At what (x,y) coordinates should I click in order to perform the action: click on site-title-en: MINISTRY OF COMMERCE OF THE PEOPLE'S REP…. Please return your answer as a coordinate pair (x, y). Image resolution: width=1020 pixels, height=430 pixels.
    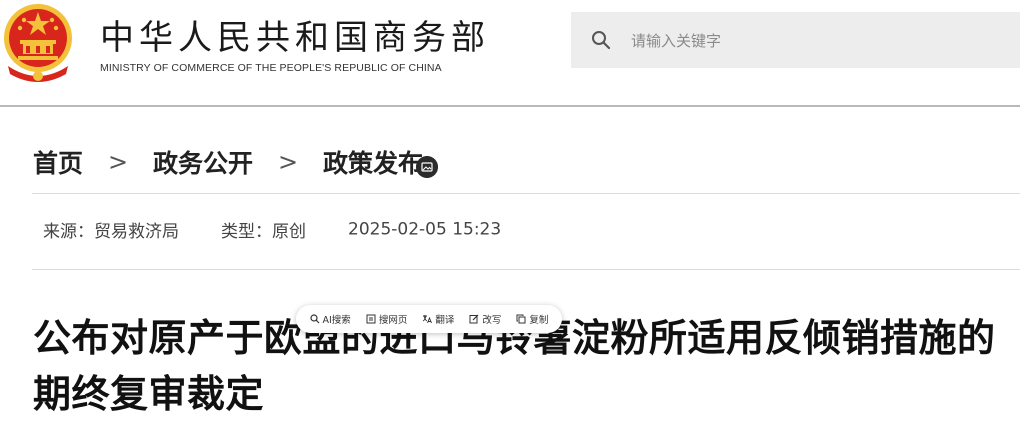
    Looking at the image, I should click on (271, 68).